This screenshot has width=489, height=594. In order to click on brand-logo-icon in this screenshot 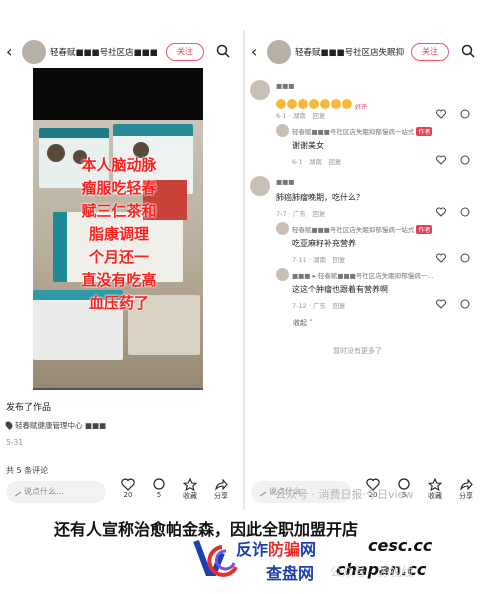, I will do `click(215, 558)`.